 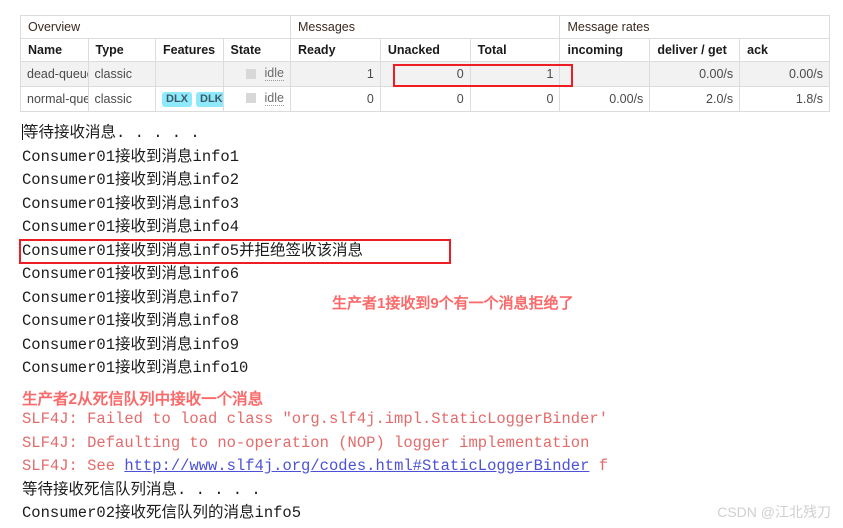 I want to click on cell-queue-name: normal-queue, so click(x=54, y=98).